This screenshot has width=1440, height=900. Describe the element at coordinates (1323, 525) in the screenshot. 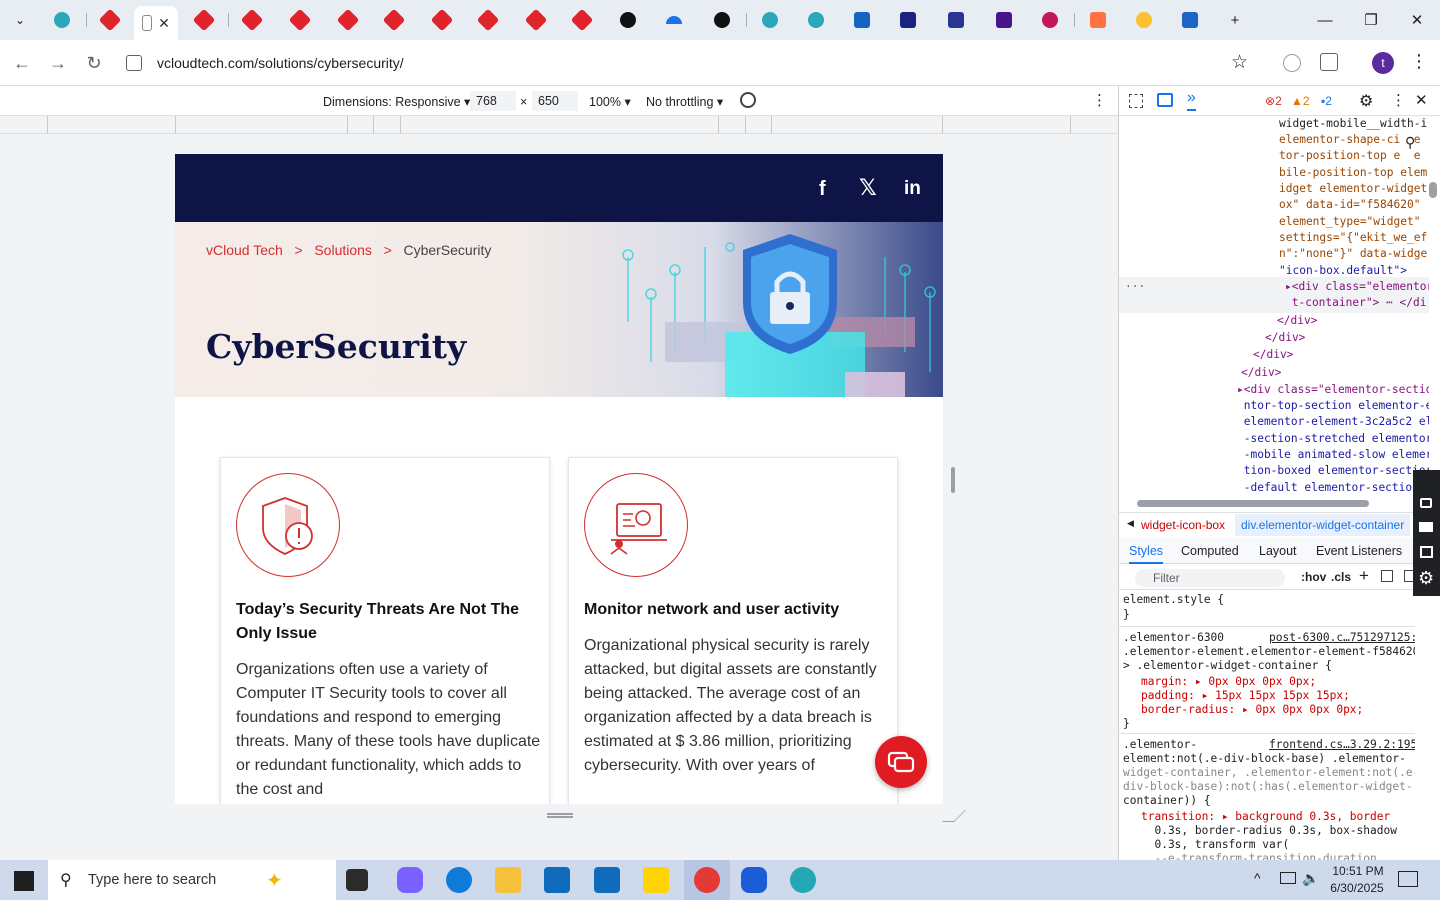

I see `dom-breadcrumb-selected: div.elementor-widget-container` at that location.